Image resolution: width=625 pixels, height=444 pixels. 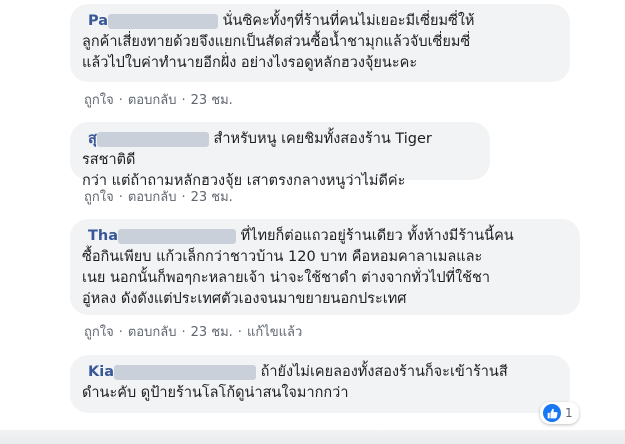 What do you see at coordinates (92, 139) in the screenshot?
I see `comment-author: สุ` at bounding box center [92, 139].